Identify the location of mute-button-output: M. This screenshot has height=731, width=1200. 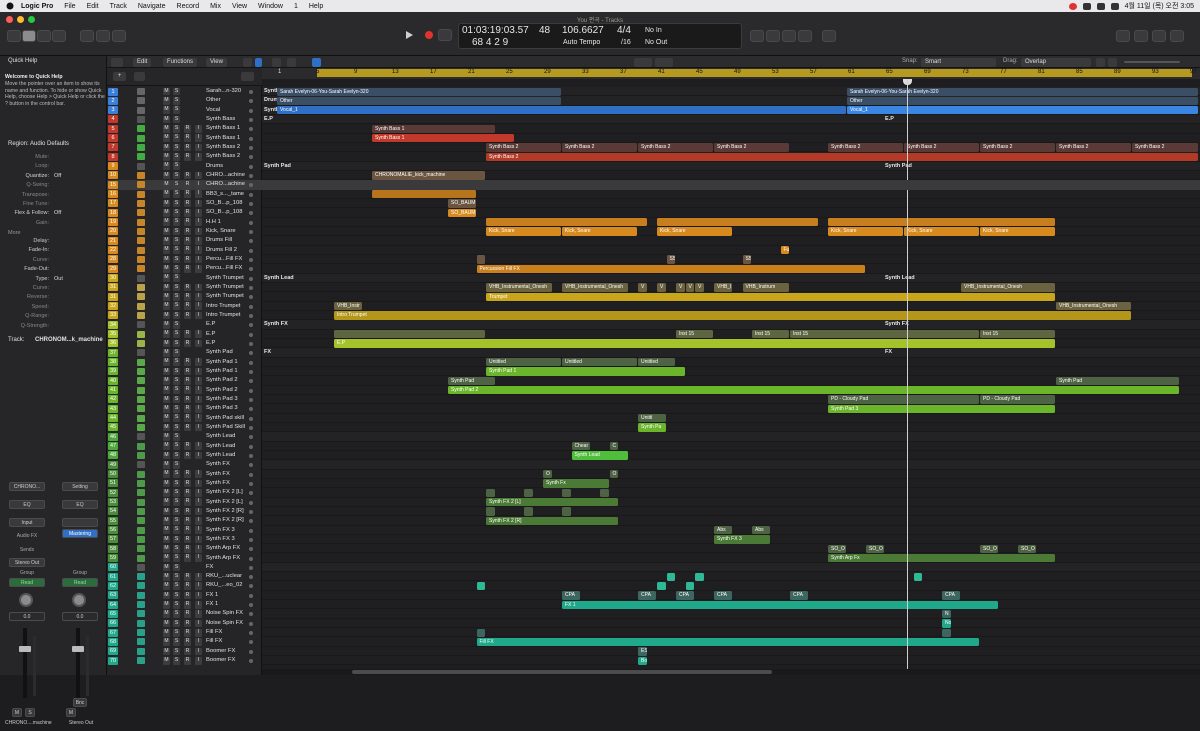
(71, 712).